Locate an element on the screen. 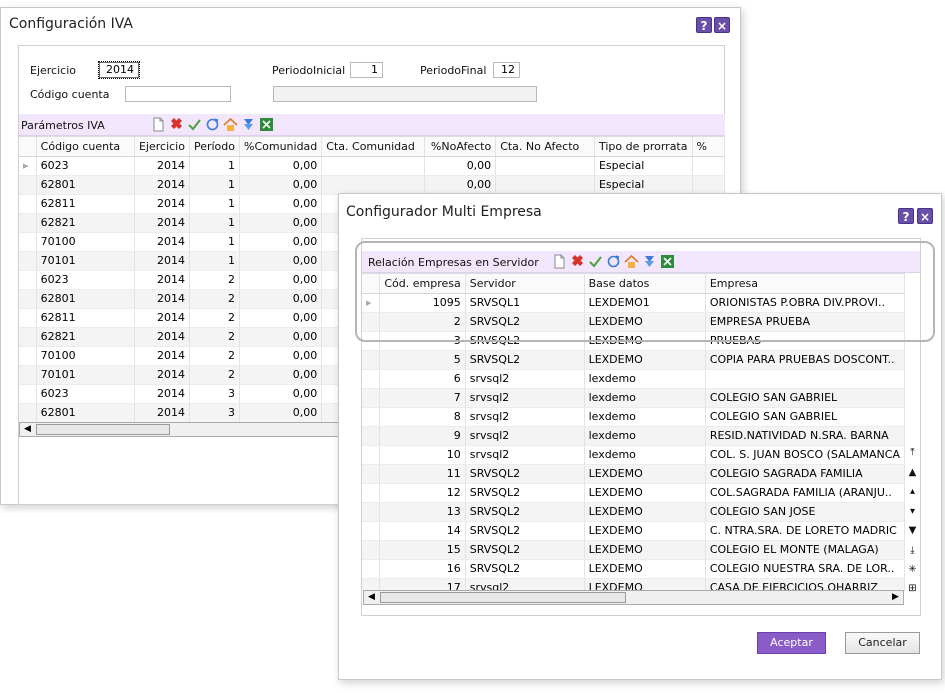  delete-icon is located at coordinates (176, 124).